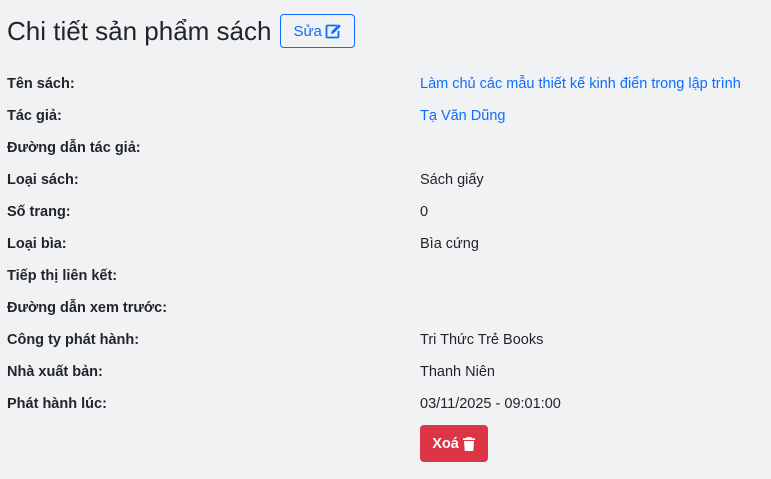 This screenshot has width=771, height=479. What do you see at coordinates (452, 180) in the screenshot?
I see `detail-value: Sách giấy` at bounding box center [452, 180].